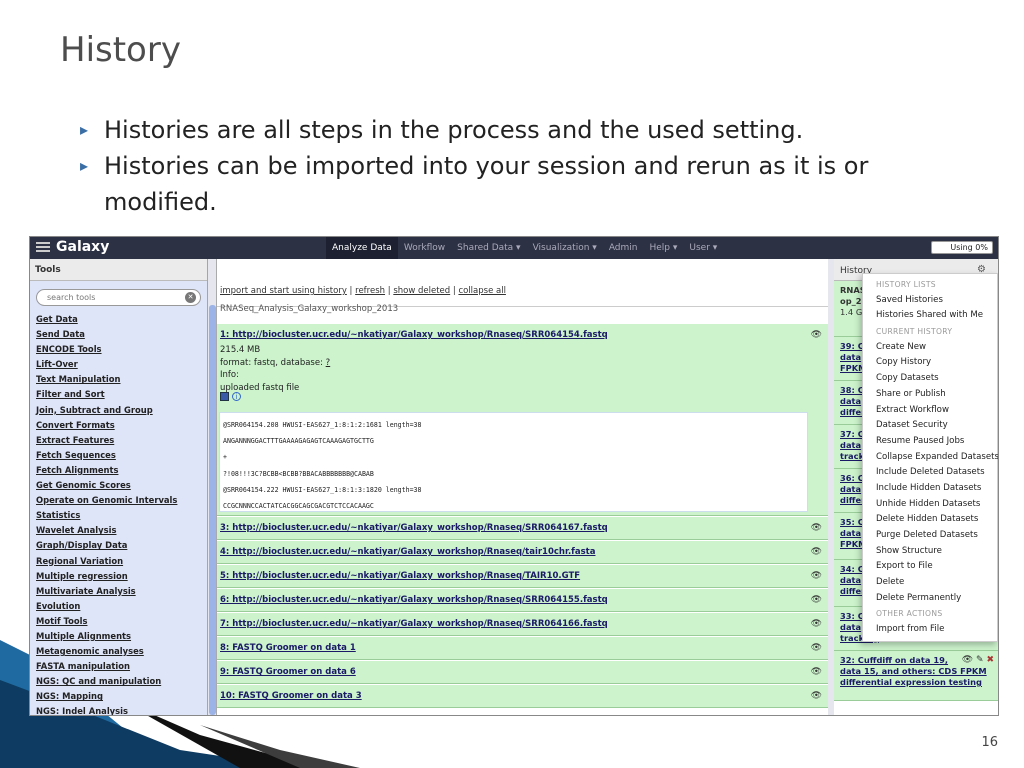 This screenshot has width=1024, height=768. Describe the element at coordinates (118, 515) in the screenshot. I see `tool-section-statistics: Statistics` at that location.